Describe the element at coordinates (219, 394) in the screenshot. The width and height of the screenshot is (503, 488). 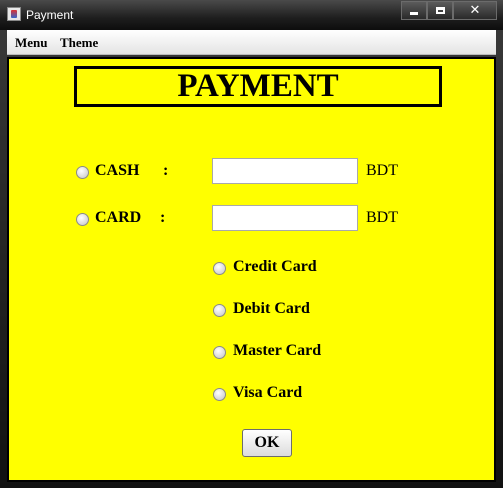
I see `visa-card-radio` at that location.